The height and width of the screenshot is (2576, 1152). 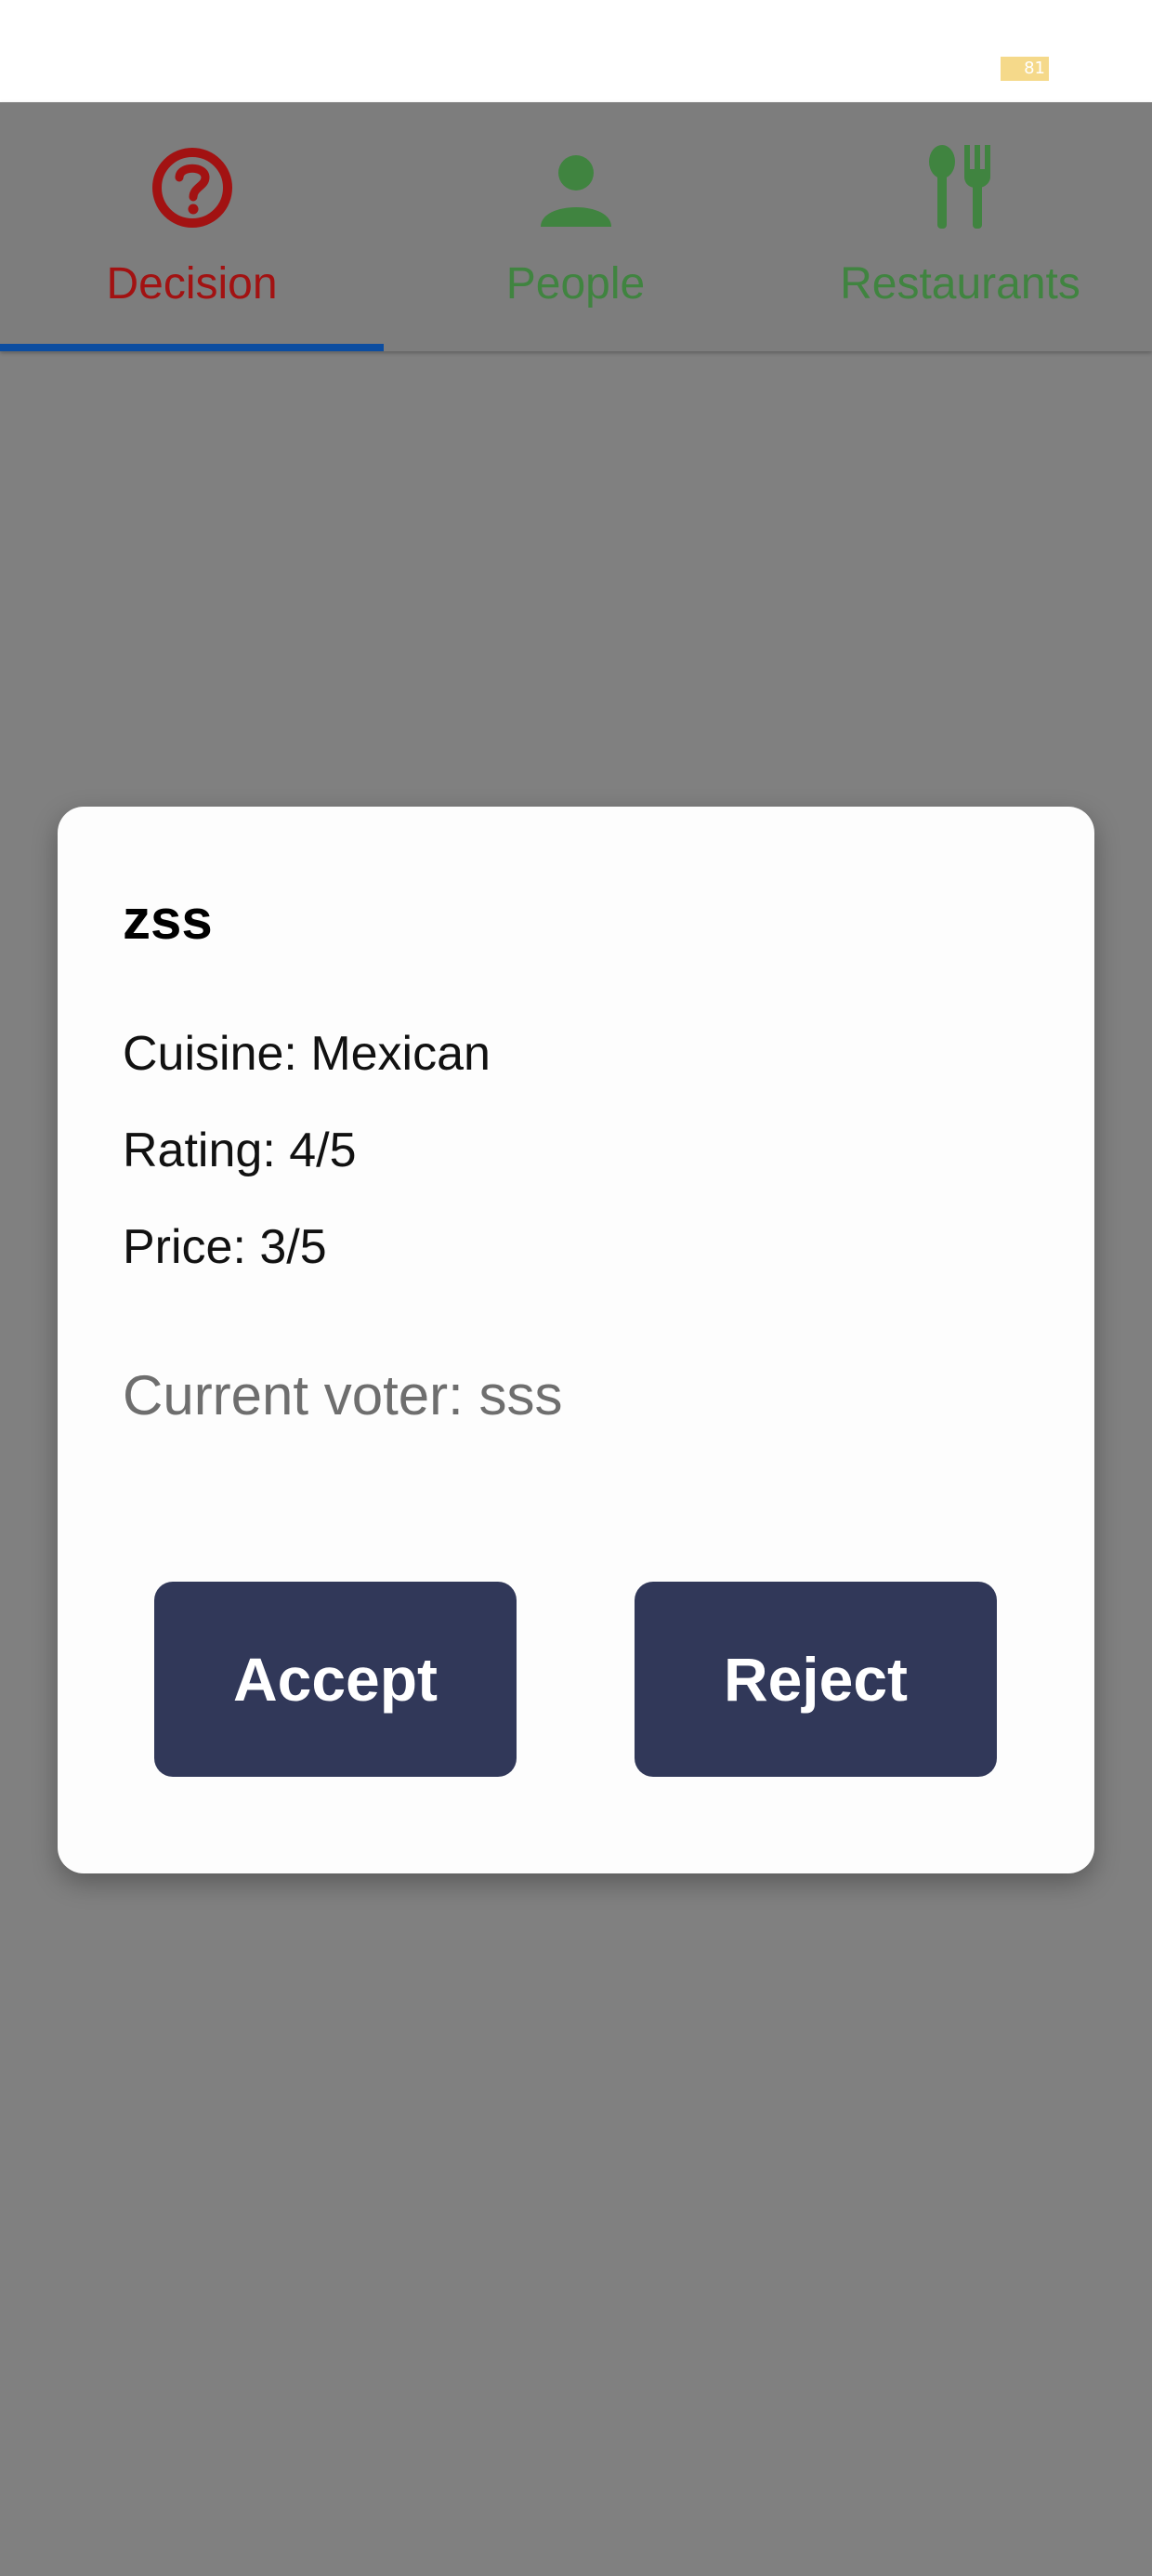 I want to click on selected-tab-indicator, so click(x=192, y=347).